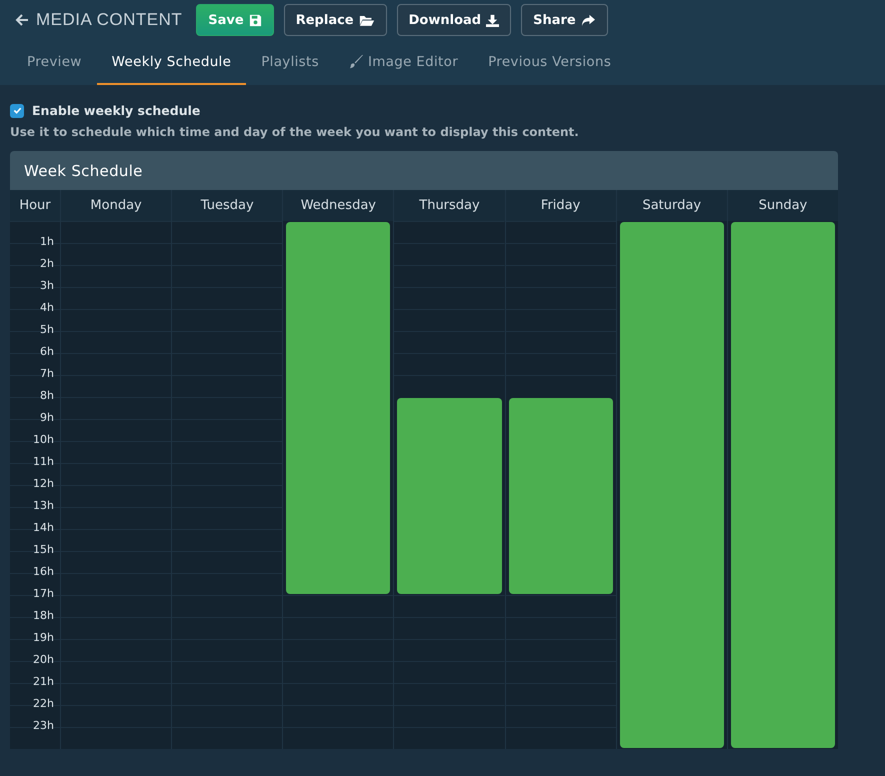 The width and height of the screenshot is (885, 776). What do you see at coordinates (43, 681) in the screenshot?
I see `hour-label: 21h` at bounding box center [43, 681].